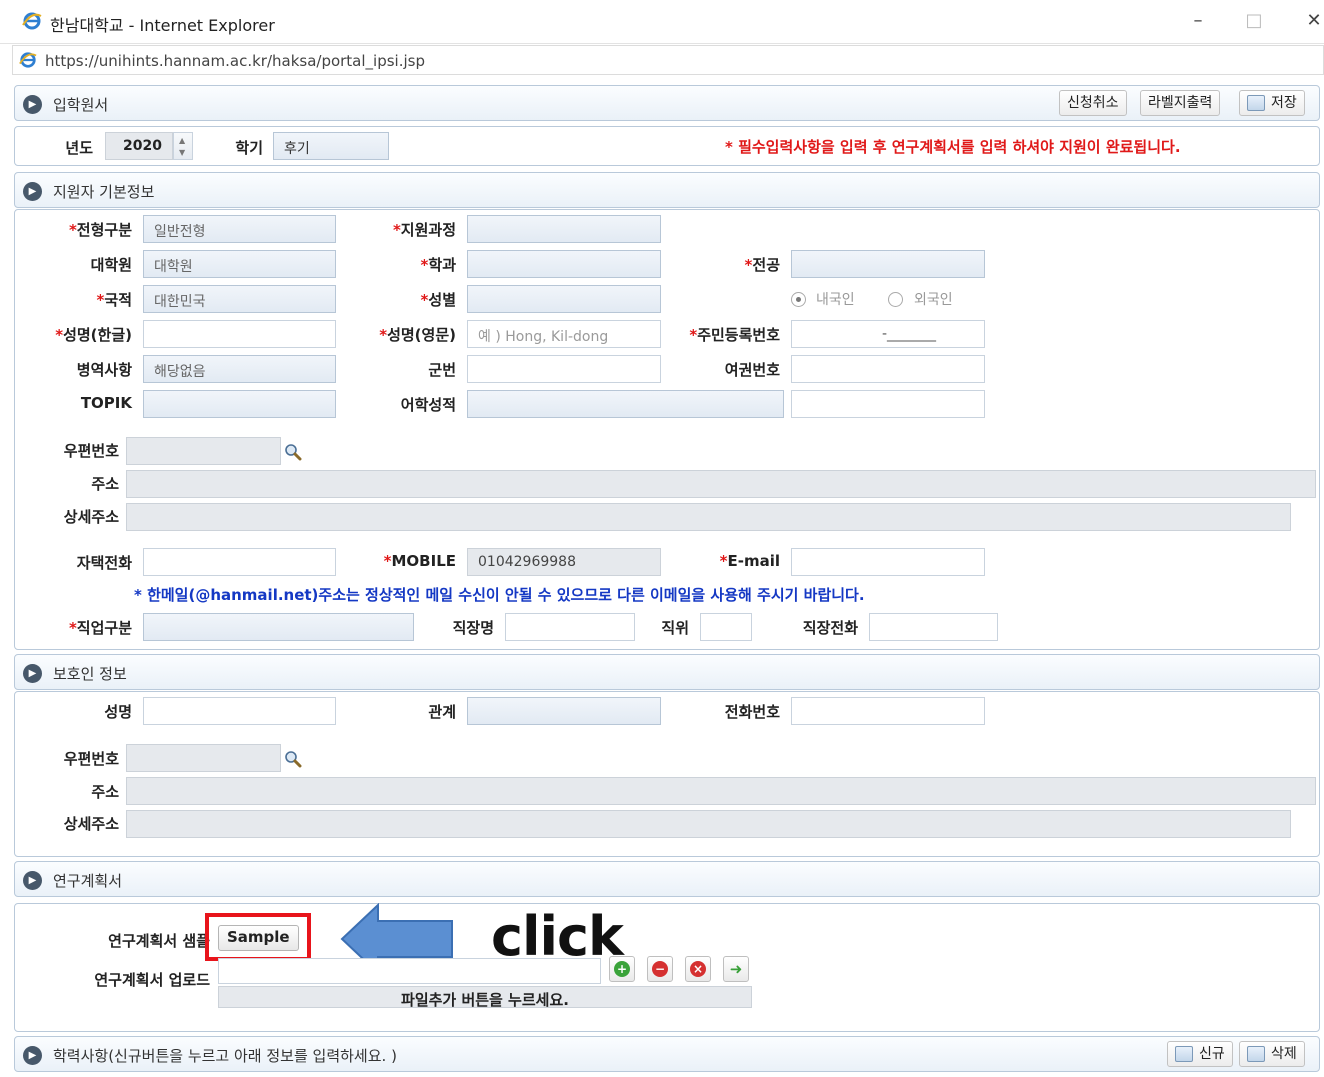 The height and width of the screenshot is (1077, 1324). Describe the element at coordinates (111, 265) in the screenshot. I see `graduate-school-label: 대학원` at that location.